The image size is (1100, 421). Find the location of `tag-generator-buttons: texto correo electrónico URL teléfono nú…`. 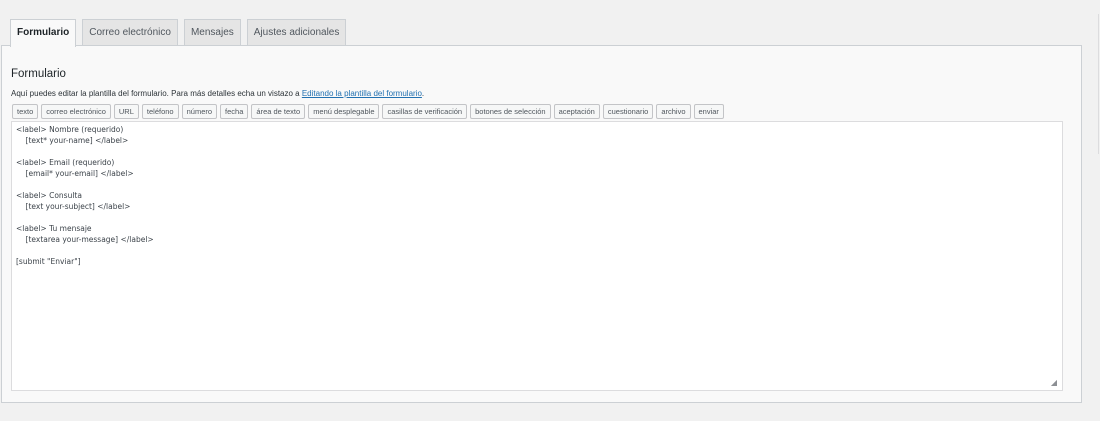

tag-generator-buttons: texto correo electrónico URL teléfono nú… is located at coordinates (368, 111).